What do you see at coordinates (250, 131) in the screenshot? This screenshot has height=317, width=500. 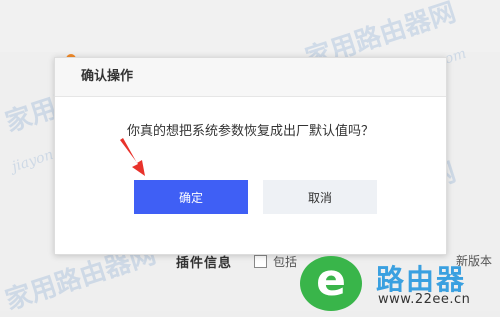 I see `dialog-message: 你真的想把系统参数恢复成出厂默认值吗？` at bounding box center [250, 131].